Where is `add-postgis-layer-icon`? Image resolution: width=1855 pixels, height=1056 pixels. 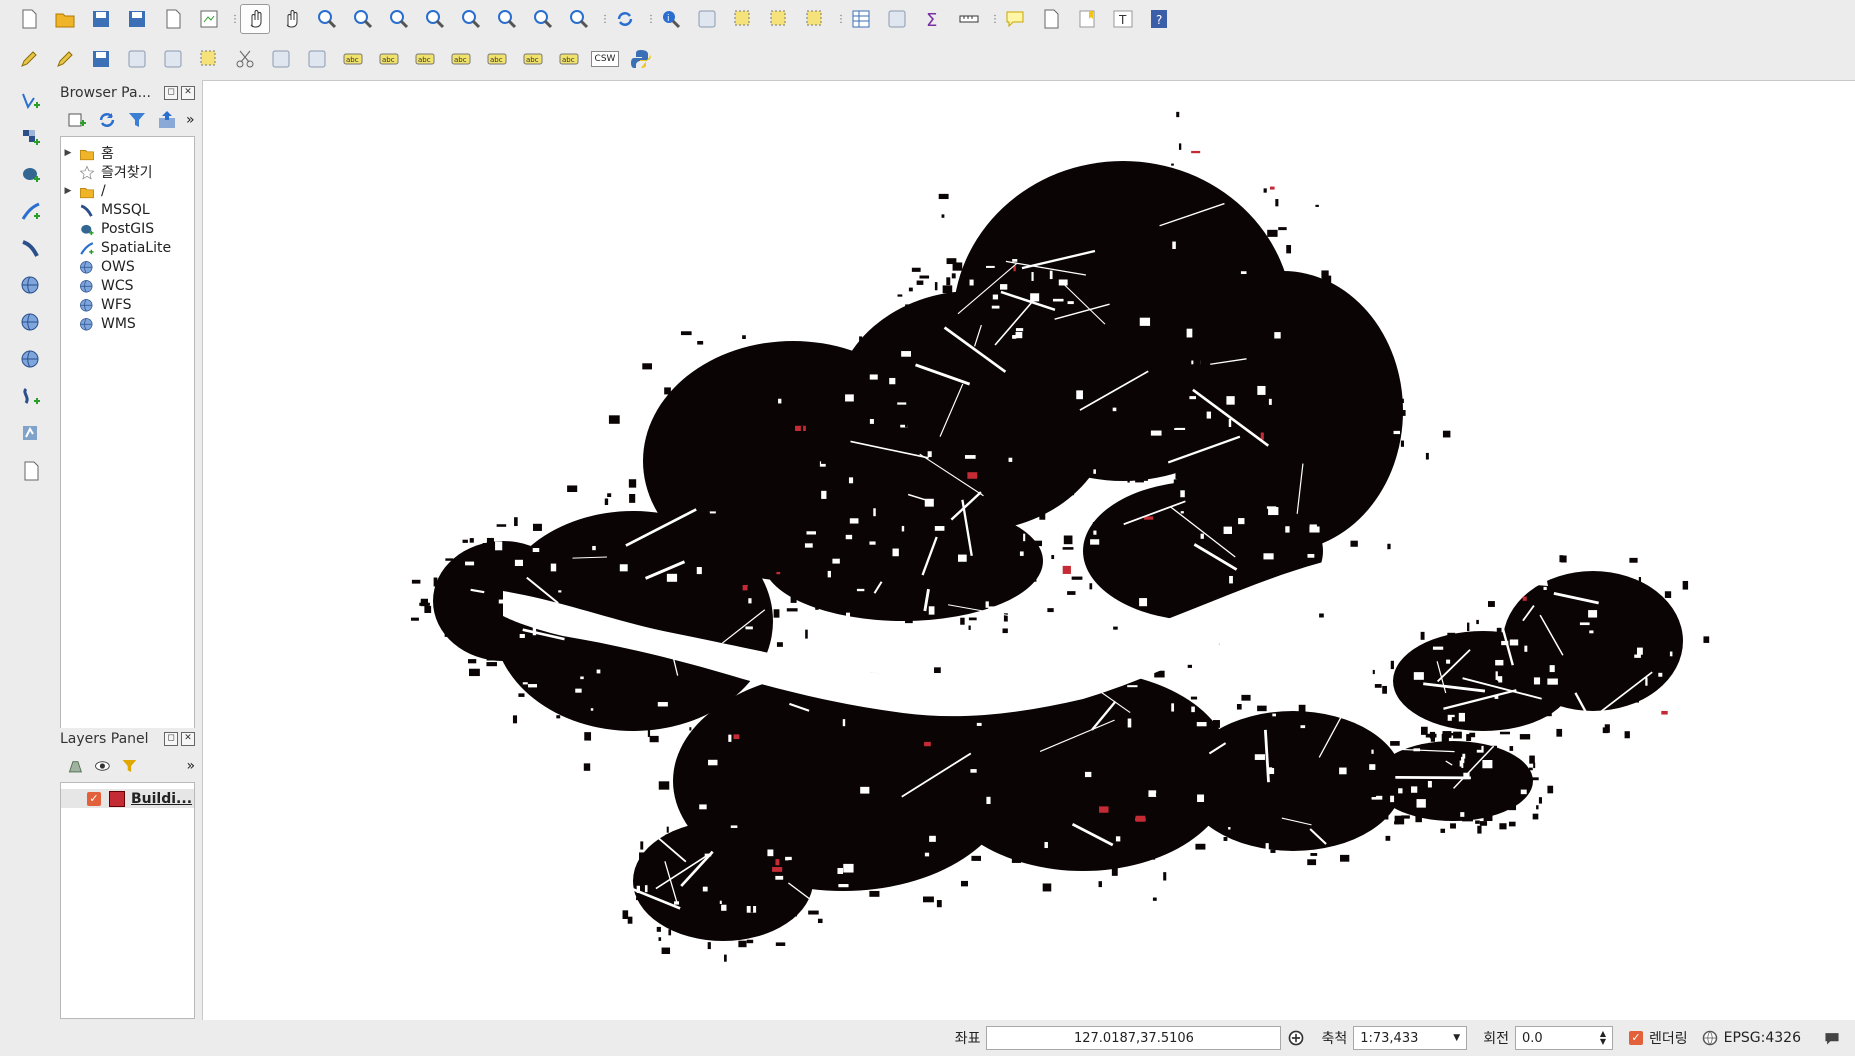 add-postgis-layer-icon is located at coordinates (31, 175).